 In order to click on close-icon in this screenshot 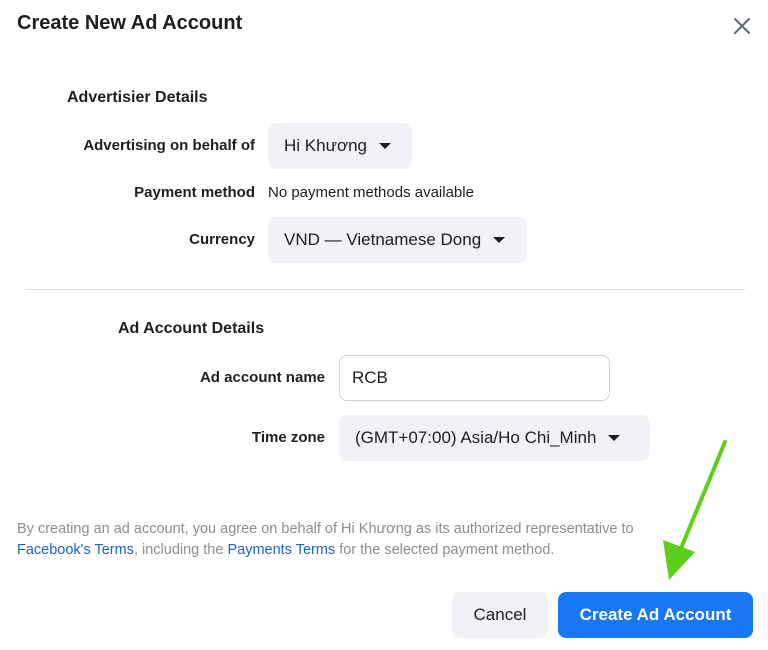, I will do `click(742, 26)`.